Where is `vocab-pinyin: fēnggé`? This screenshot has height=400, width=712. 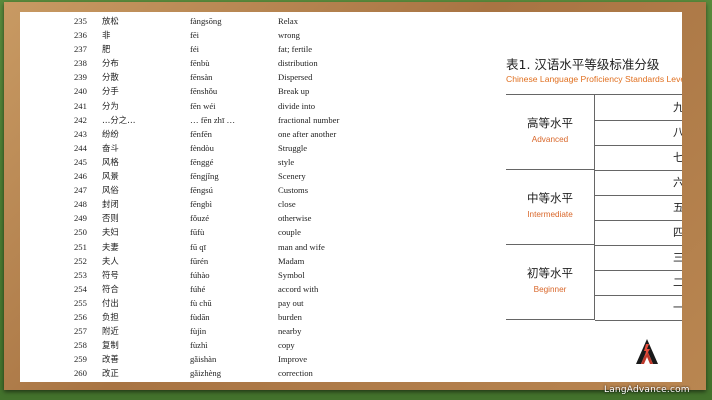
vocab-pinyin: fēnggé is located at coordinates (202, 161).